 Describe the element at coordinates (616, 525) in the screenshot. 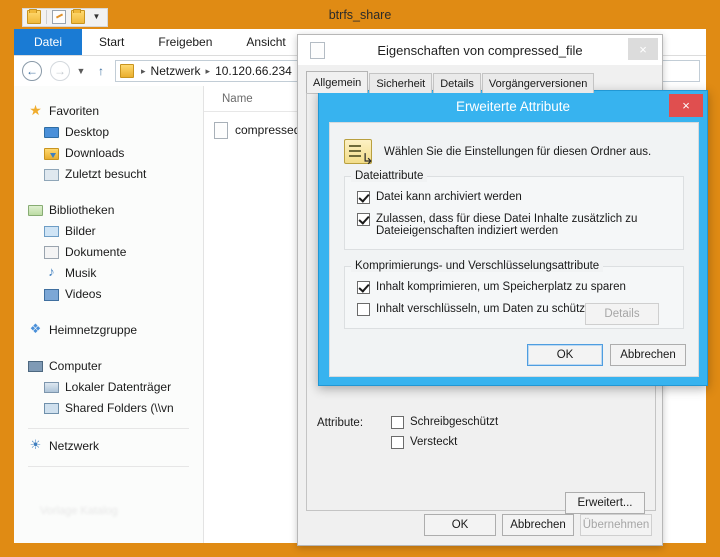

I see `apply-button: Übernehmen` at that location.